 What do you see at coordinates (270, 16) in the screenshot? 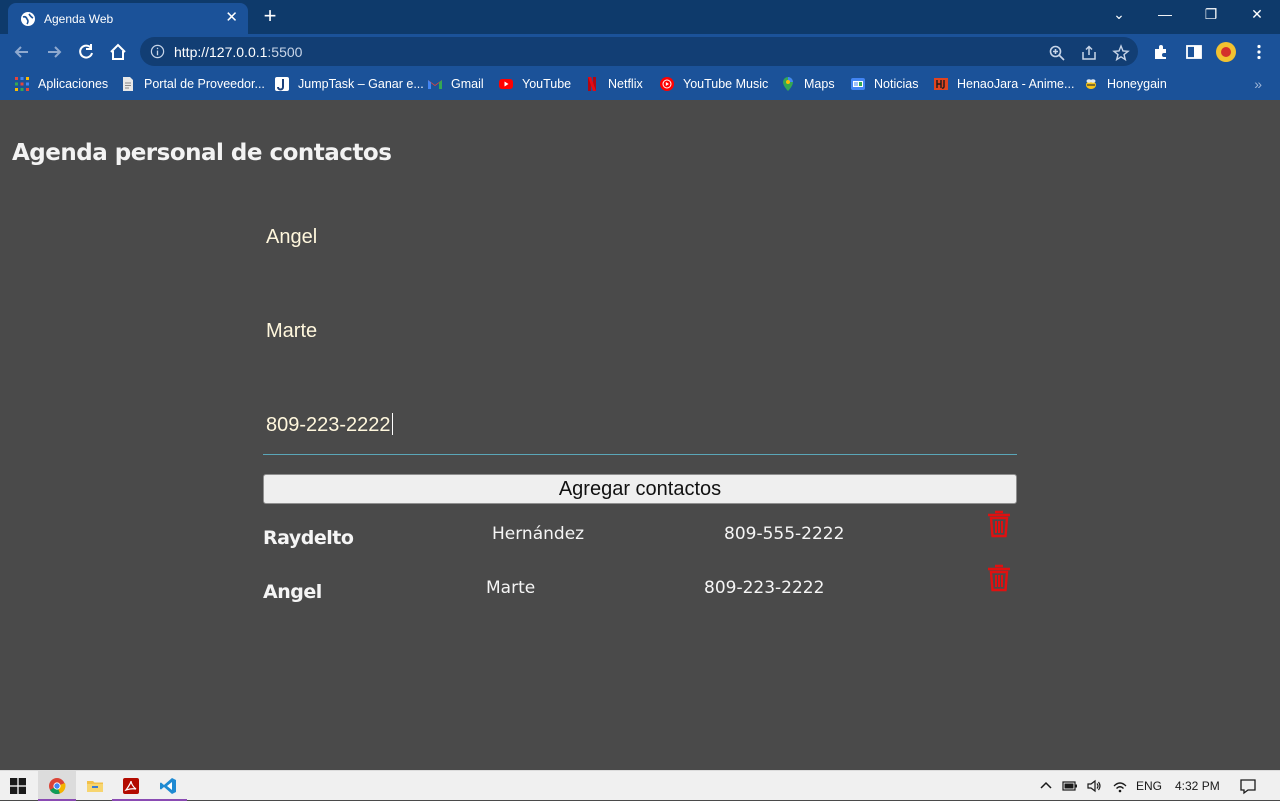
I see `new-tab-button: +` at bounding box center [270, 16].